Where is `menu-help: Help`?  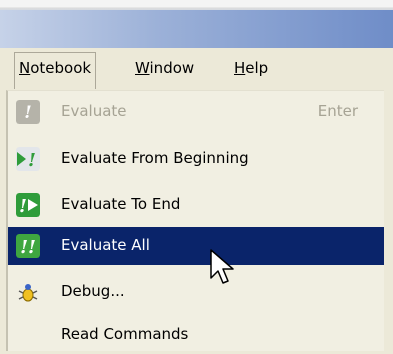
menu-help: Help is located at coordinates (251, 68).